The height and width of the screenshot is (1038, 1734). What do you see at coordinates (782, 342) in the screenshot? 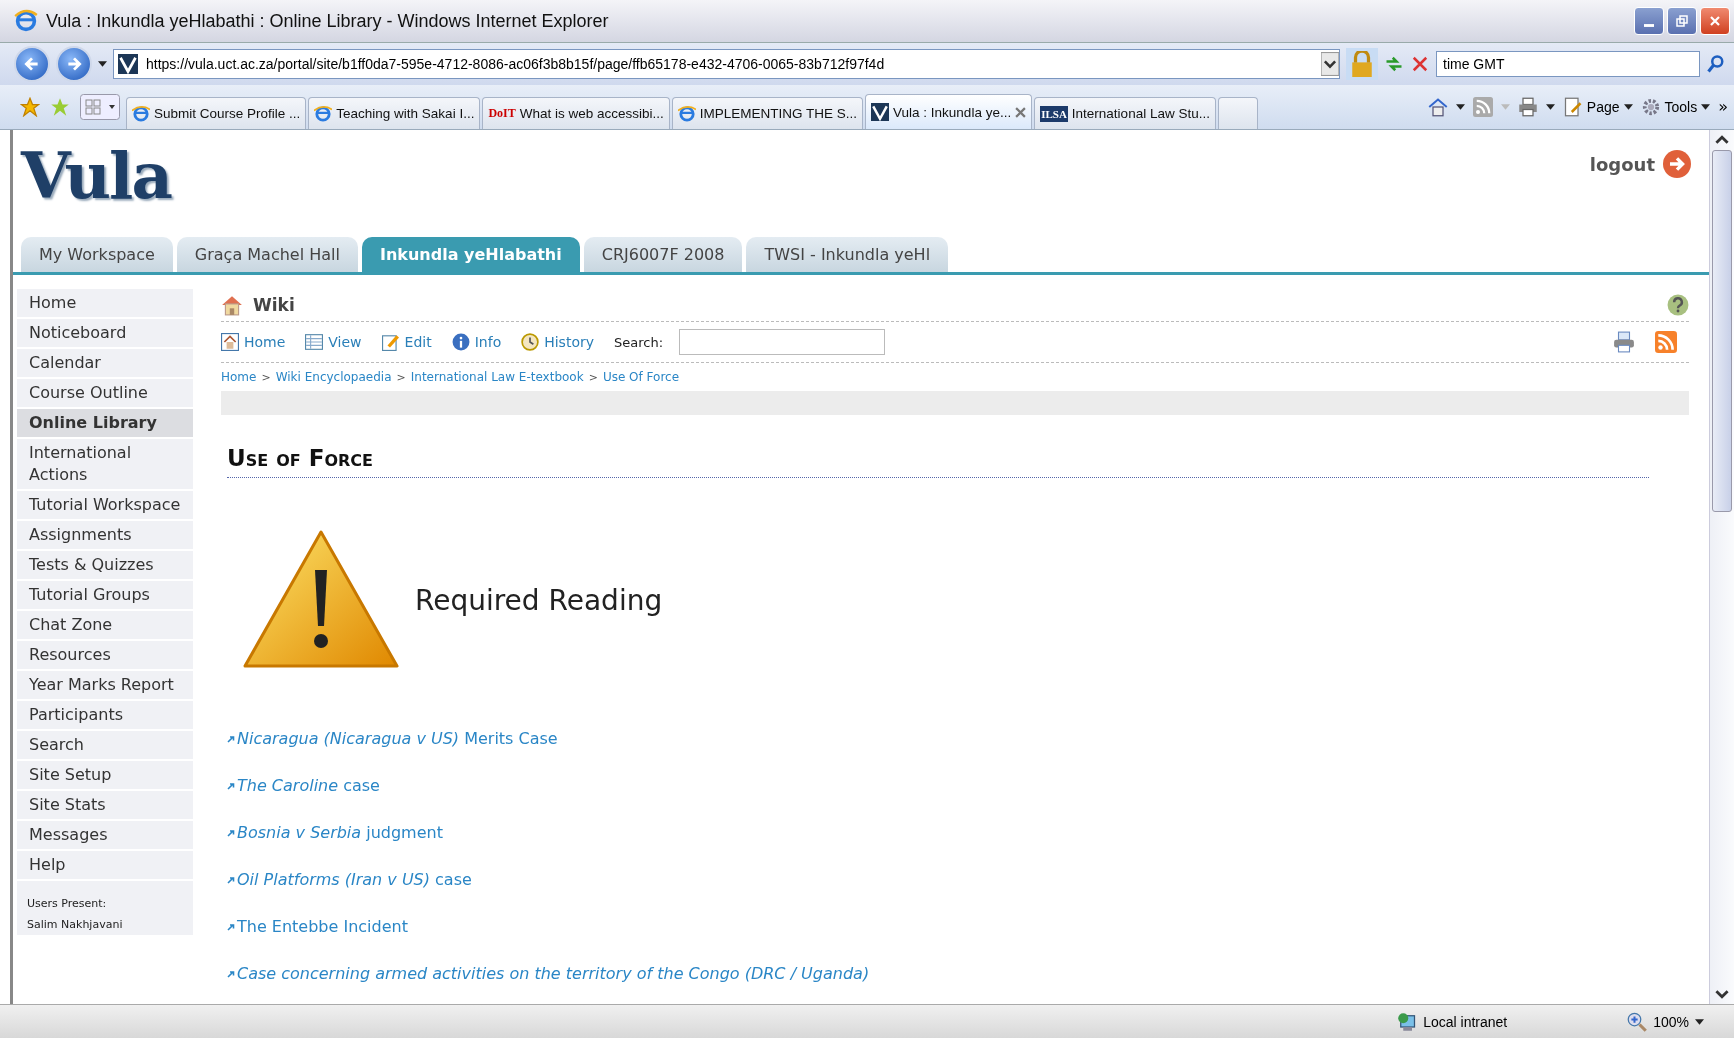
I see `search-field` at bounding box center [782, 342].